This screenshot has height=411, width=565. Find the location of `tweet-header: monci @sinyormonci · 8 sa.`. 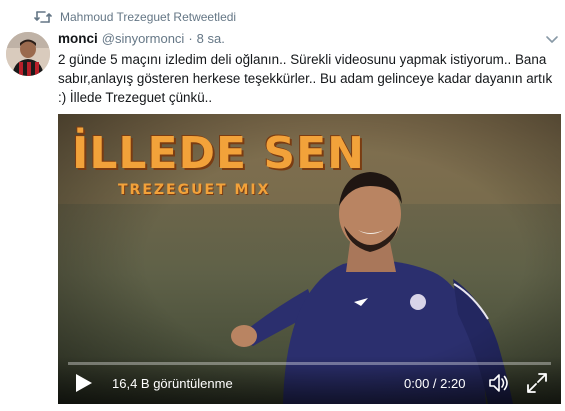

tweet-header: monci @sinyormonci · 8 sa. is located at coordinates (141, 40).